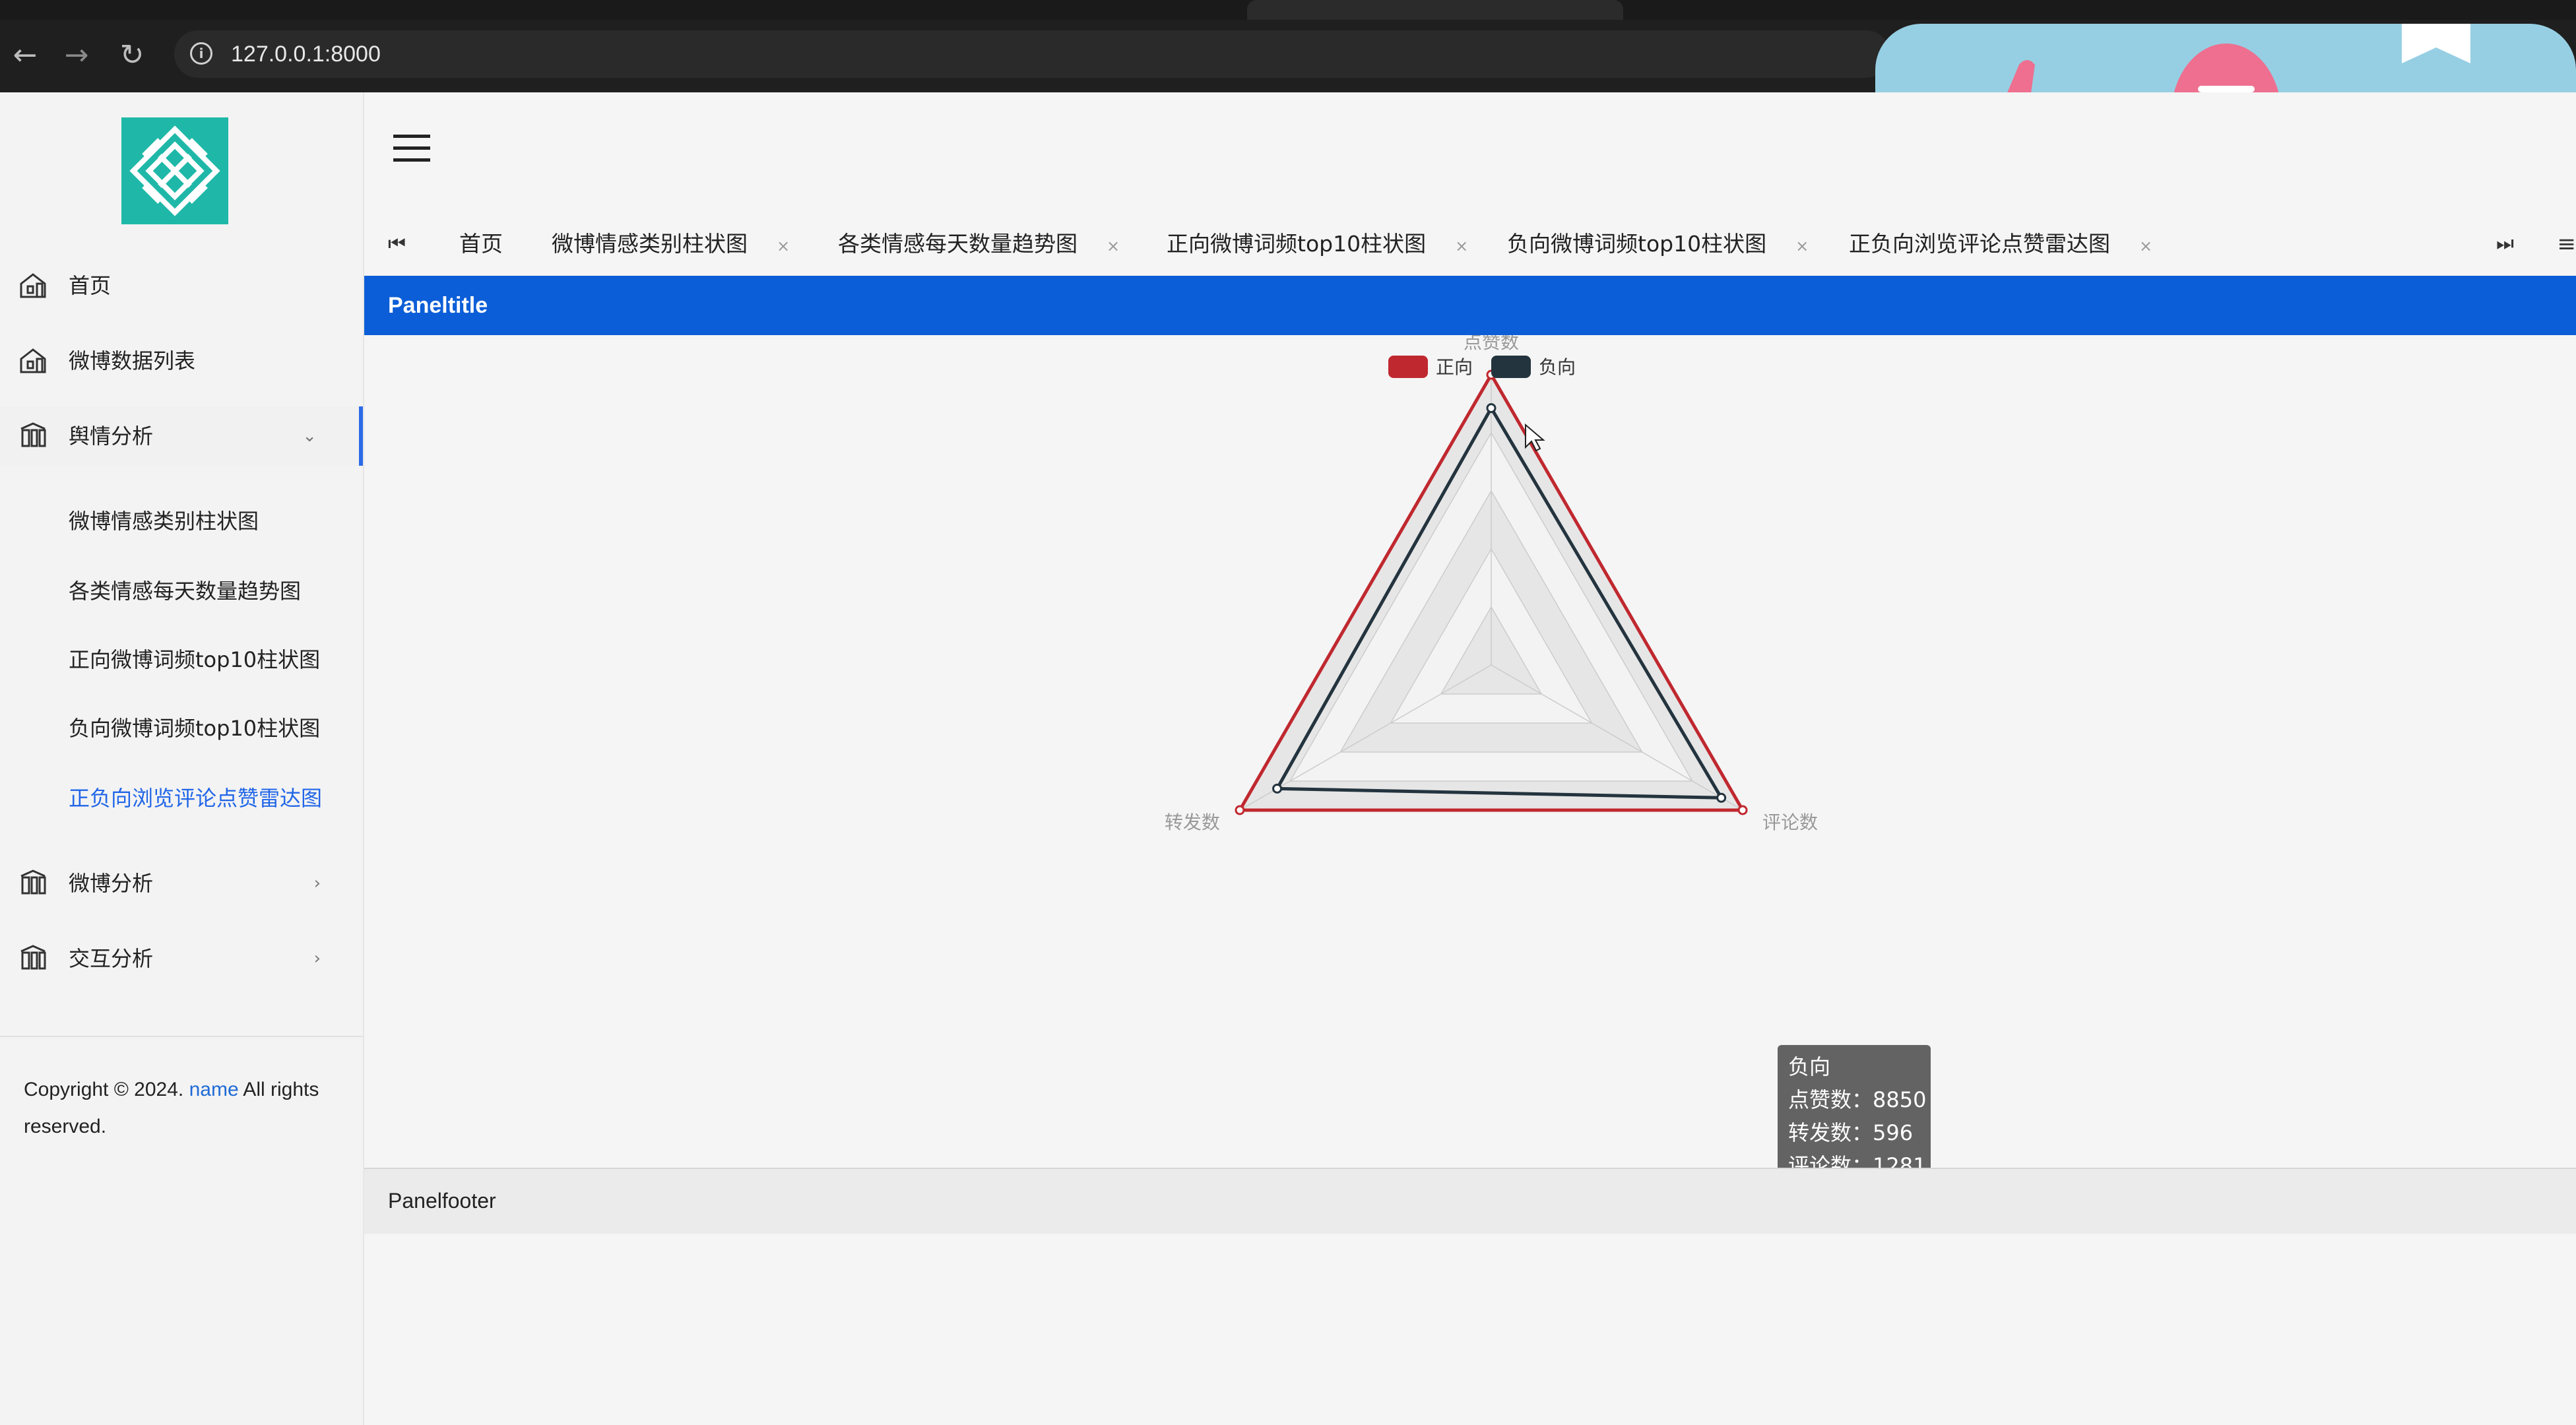 This screenshot has width=2576, height=1425. Describe the element at coordinates (207, 660) in the screenshot. I see `submenu-item-positive-top10: 正向微博词频top10柱状图` at that location.